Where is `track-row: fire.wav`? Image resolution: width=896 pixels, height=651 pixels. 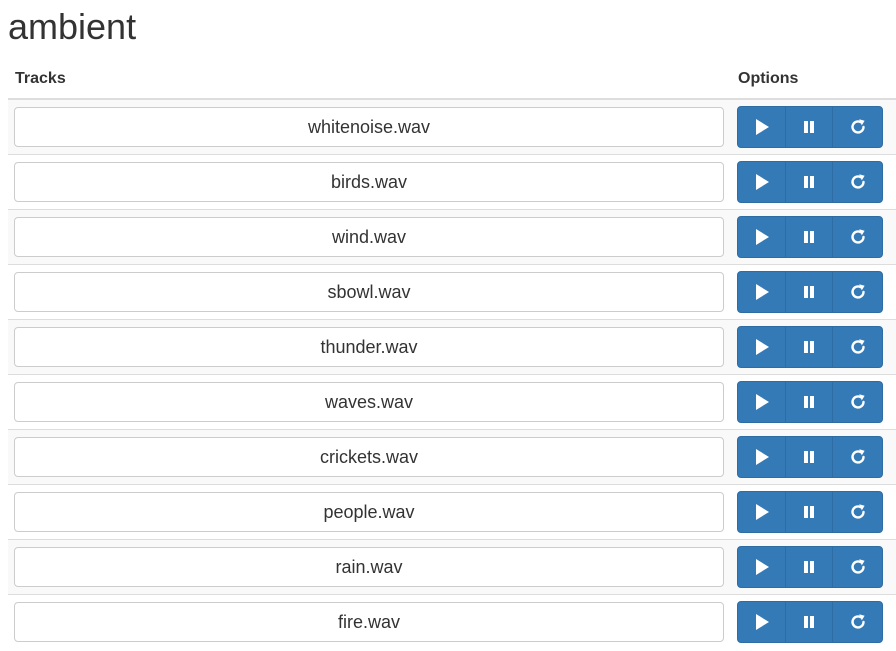
track-row: fire.wav is located at coordinates (452, 621).